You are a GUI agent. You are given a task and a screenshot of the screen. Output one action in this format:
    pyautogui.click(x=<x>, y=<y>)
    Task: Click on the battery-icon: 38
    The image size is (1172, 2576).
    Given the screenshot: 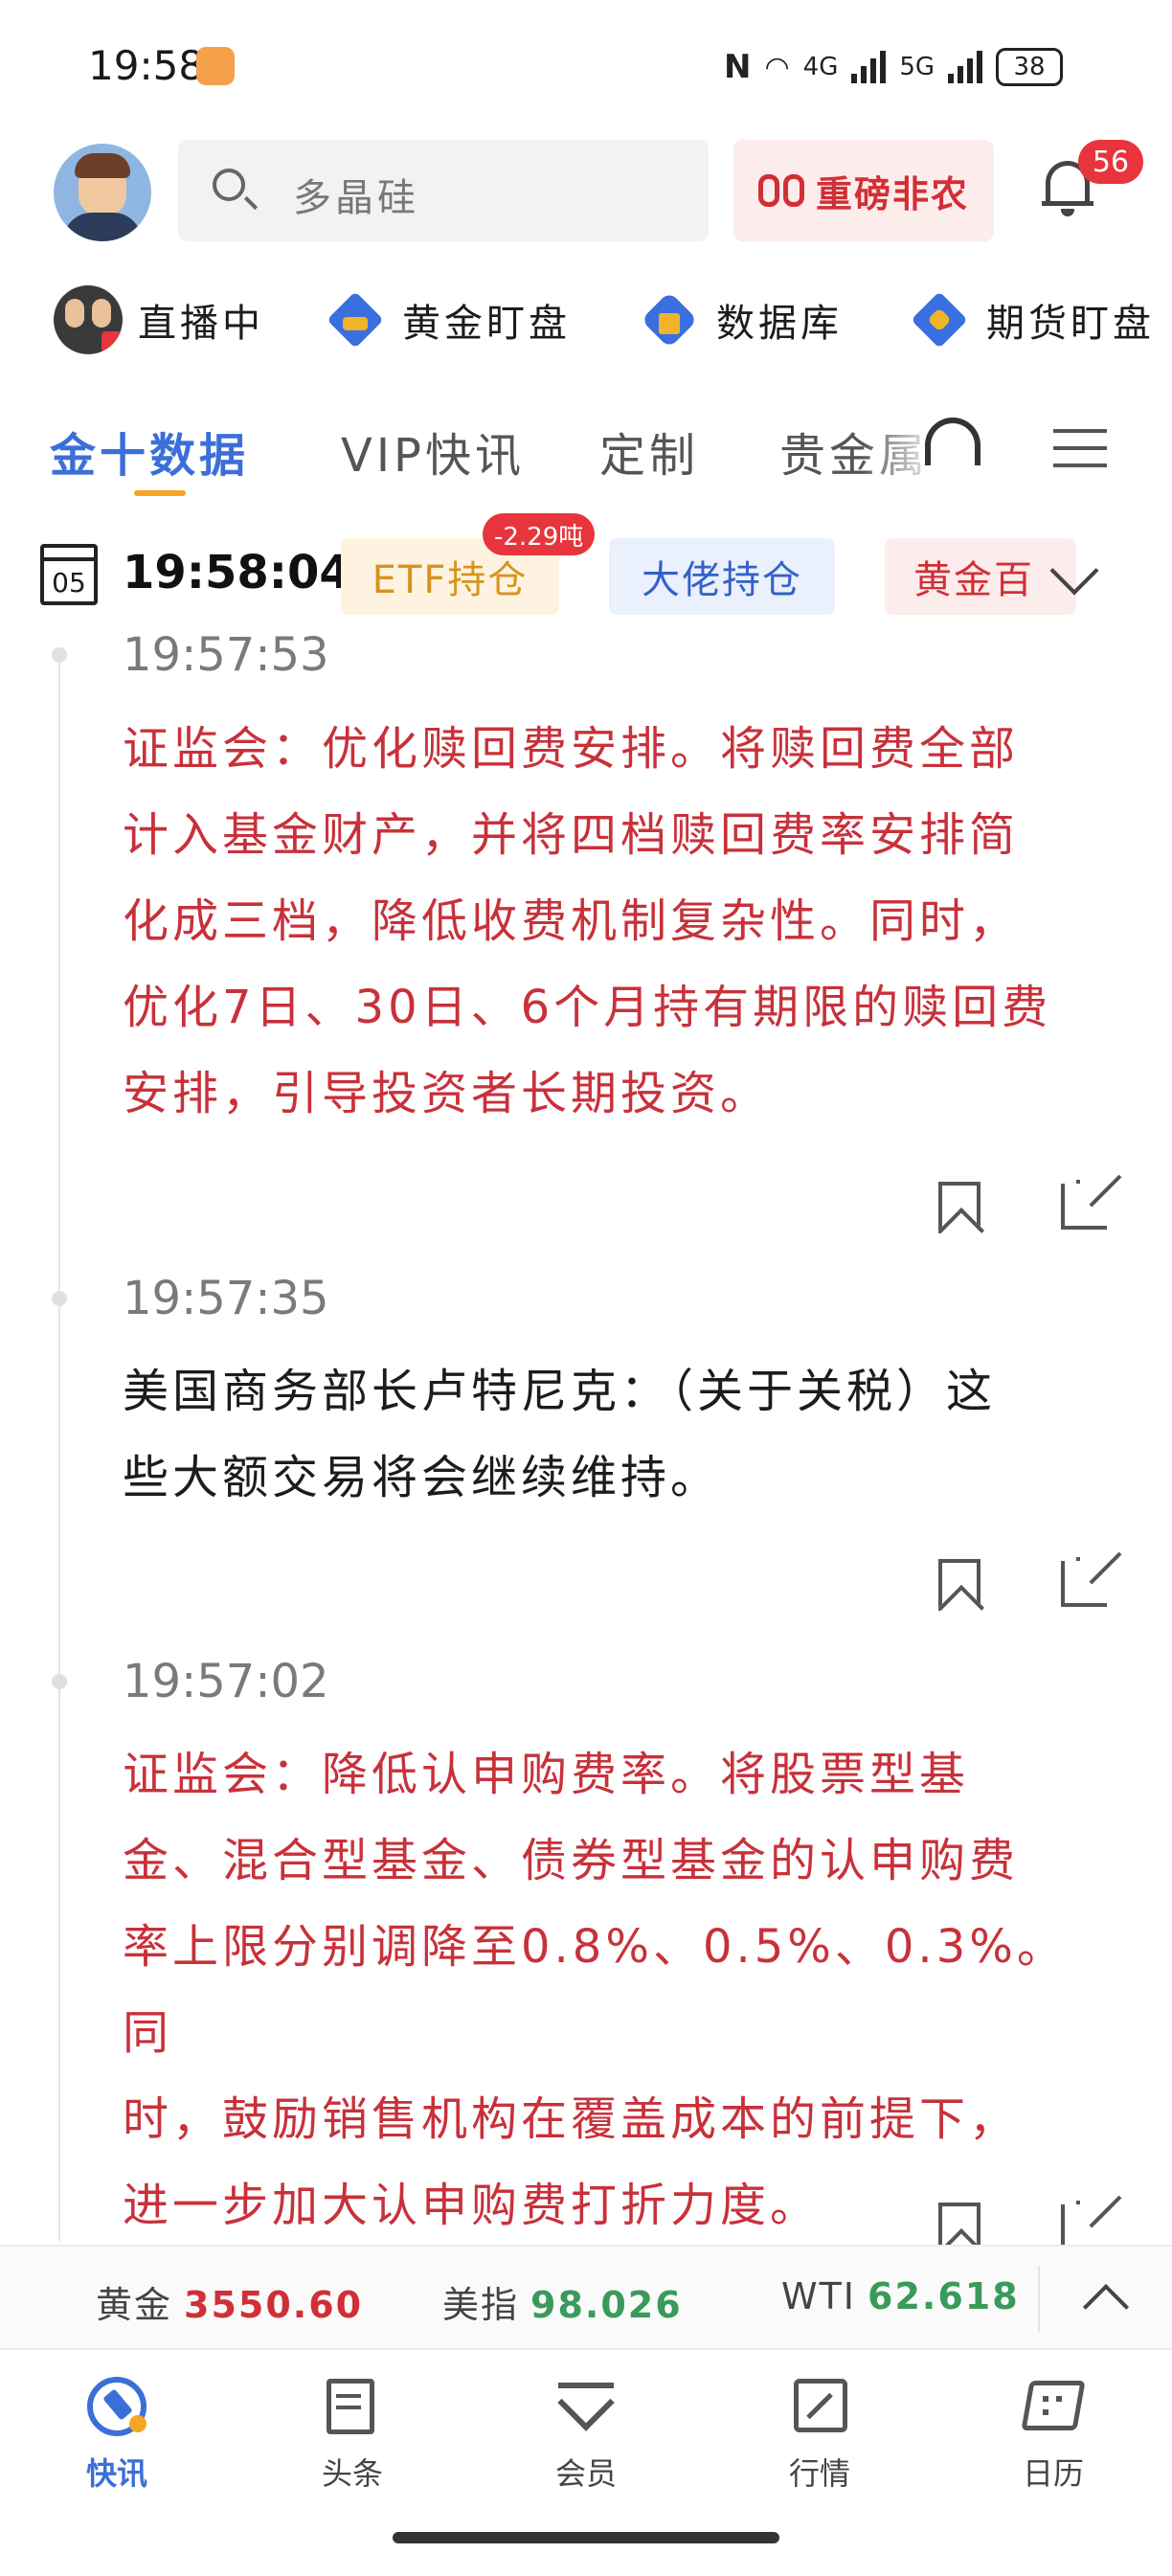 What is the action you would take?
    pyautogui.click(x=1030, y=67)
    